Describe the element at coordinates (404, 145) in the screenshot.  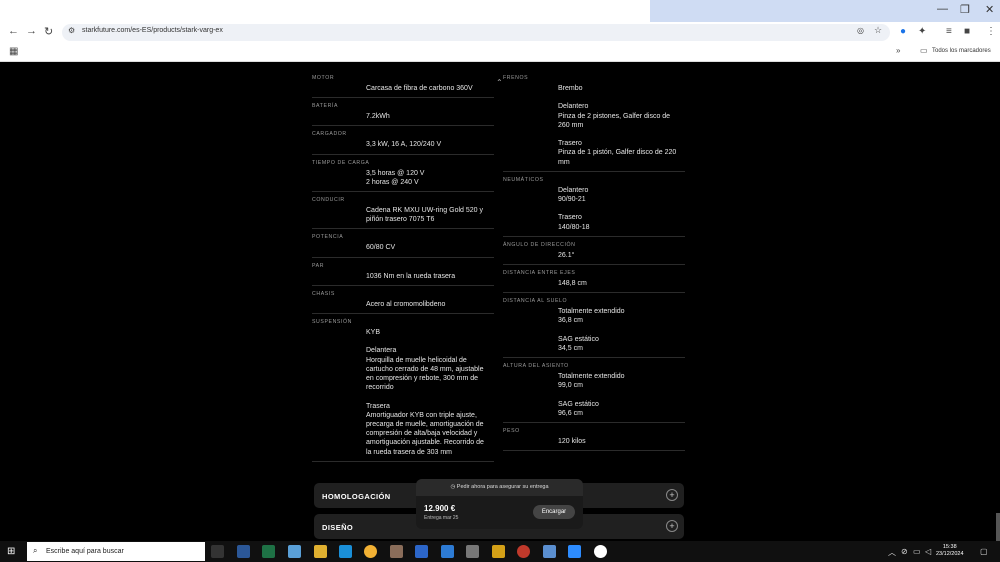
I see `spec-value-line: 3,3 kW, 16 A, 120/240 V` at that location.